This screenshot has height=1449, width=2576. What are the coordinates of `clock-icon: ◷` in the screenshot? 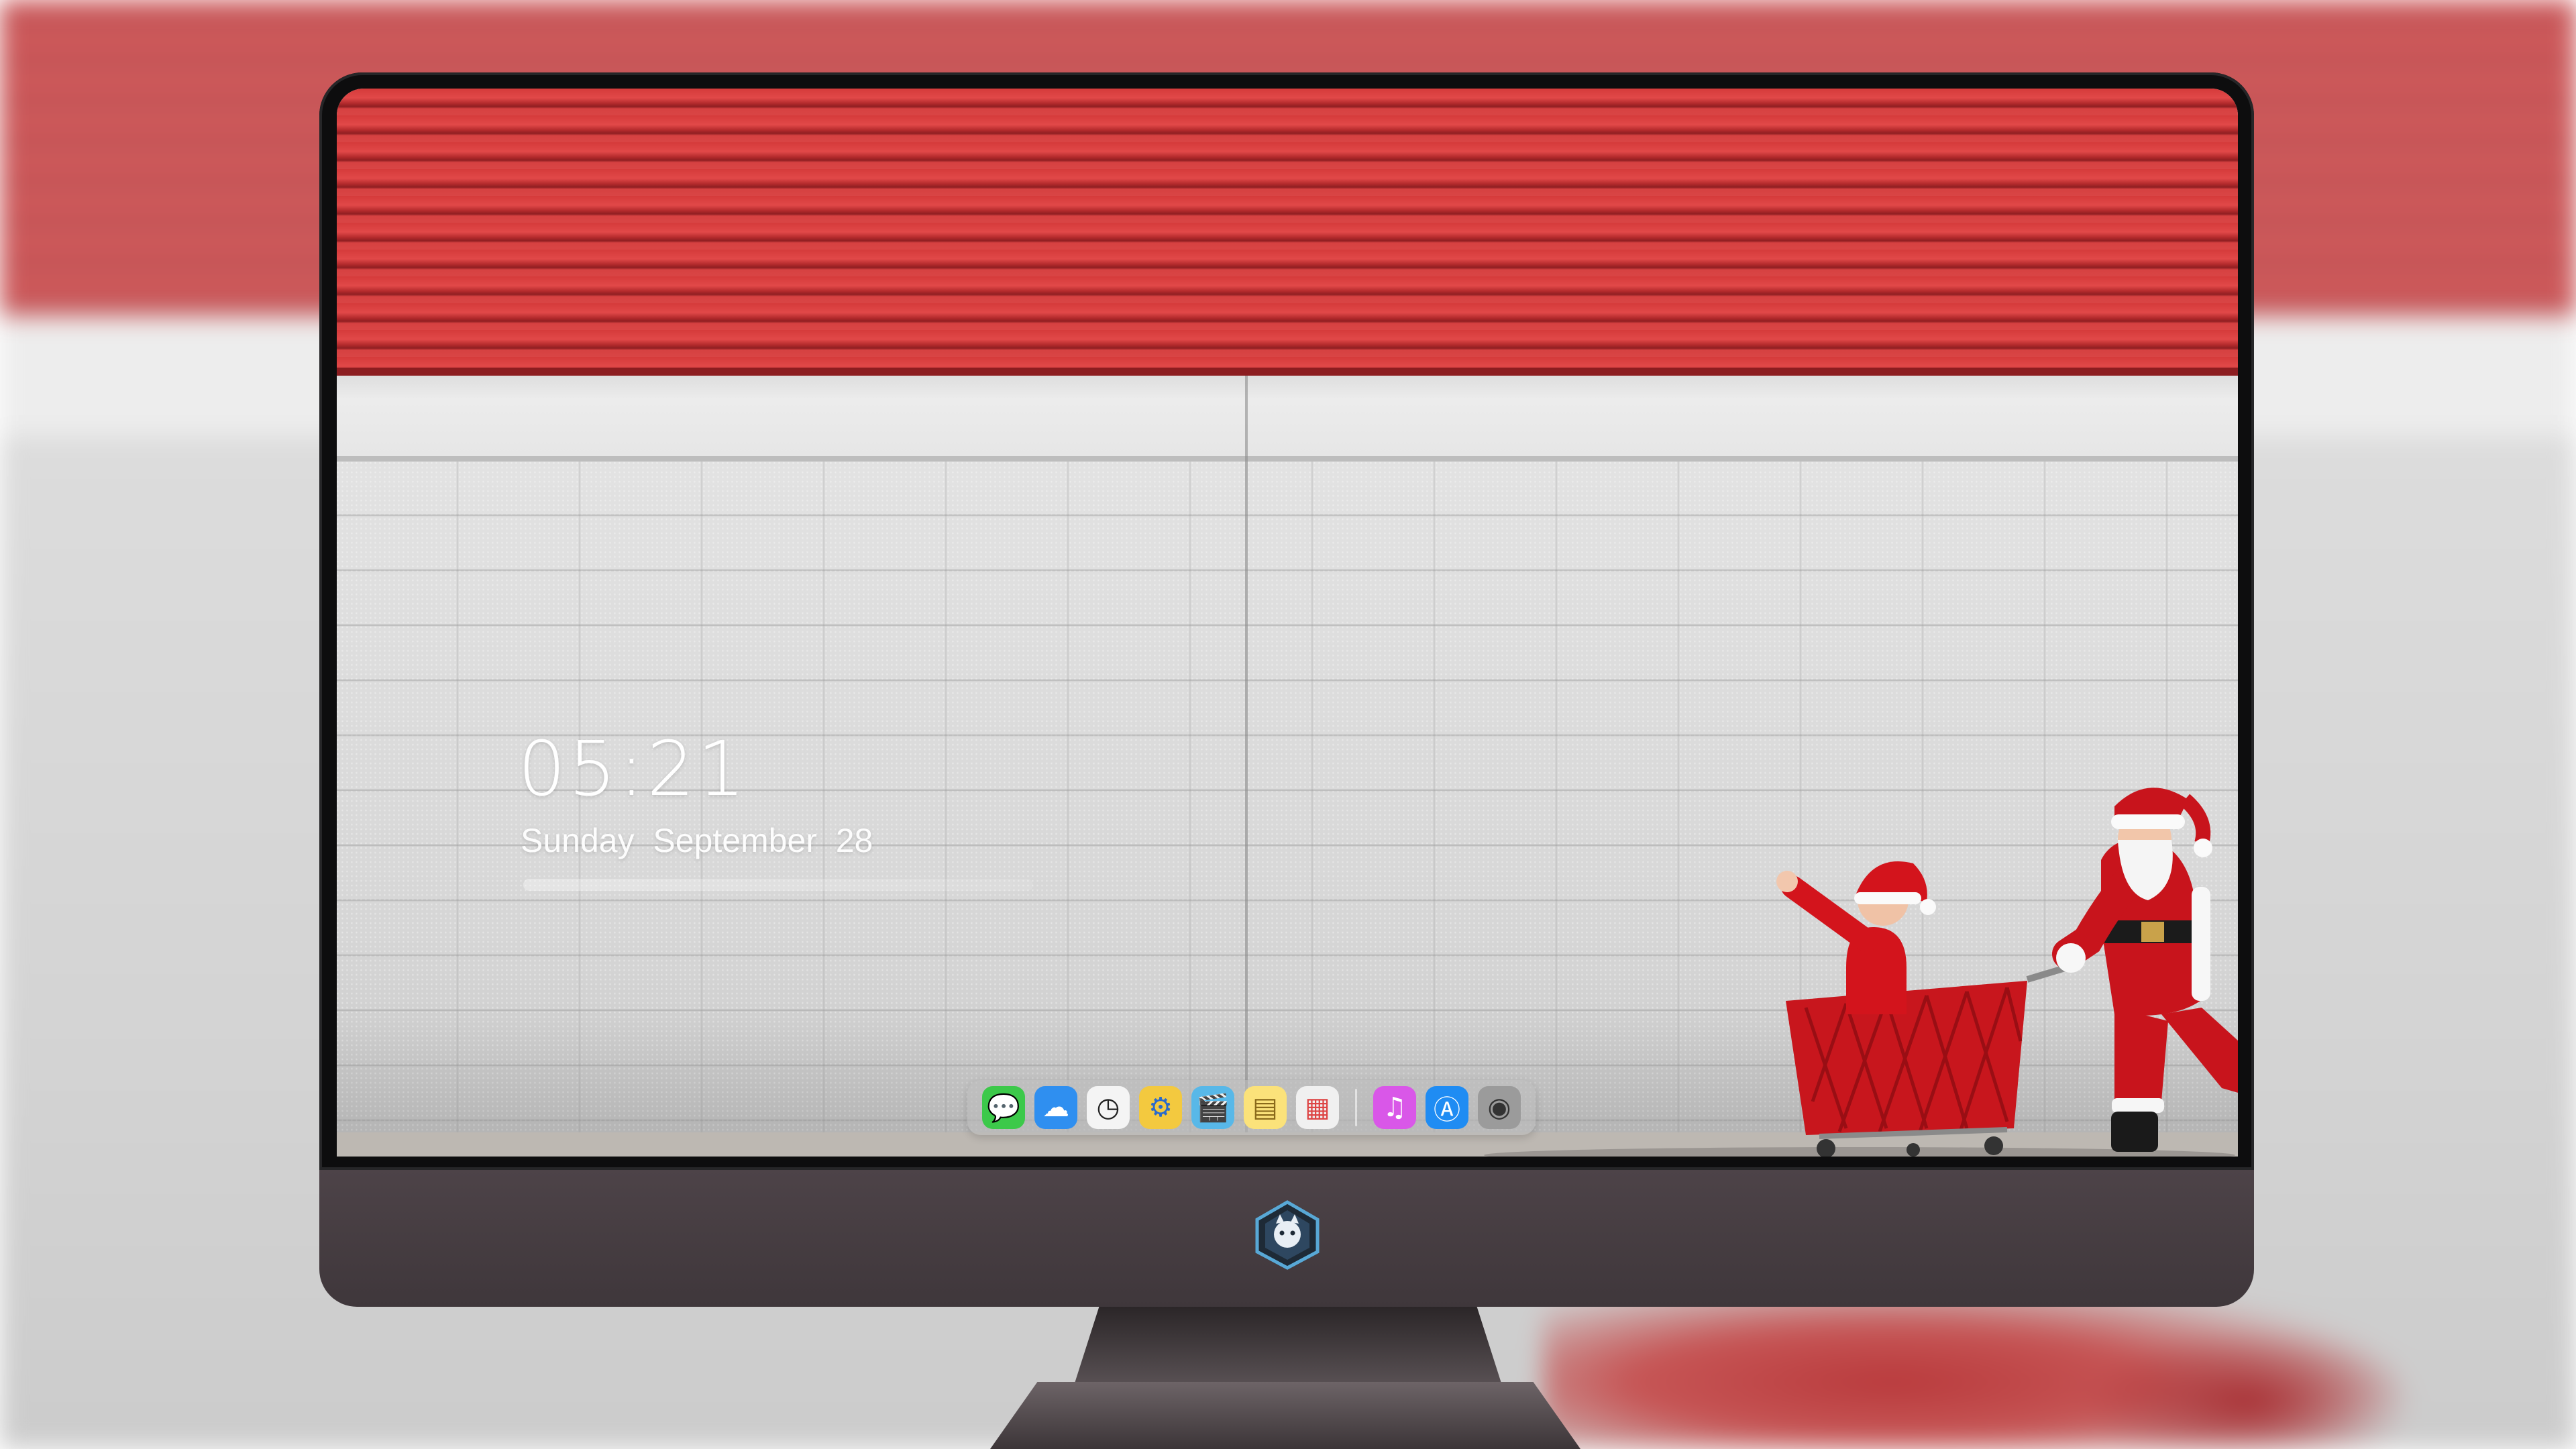 It's located at (1108, 1107).